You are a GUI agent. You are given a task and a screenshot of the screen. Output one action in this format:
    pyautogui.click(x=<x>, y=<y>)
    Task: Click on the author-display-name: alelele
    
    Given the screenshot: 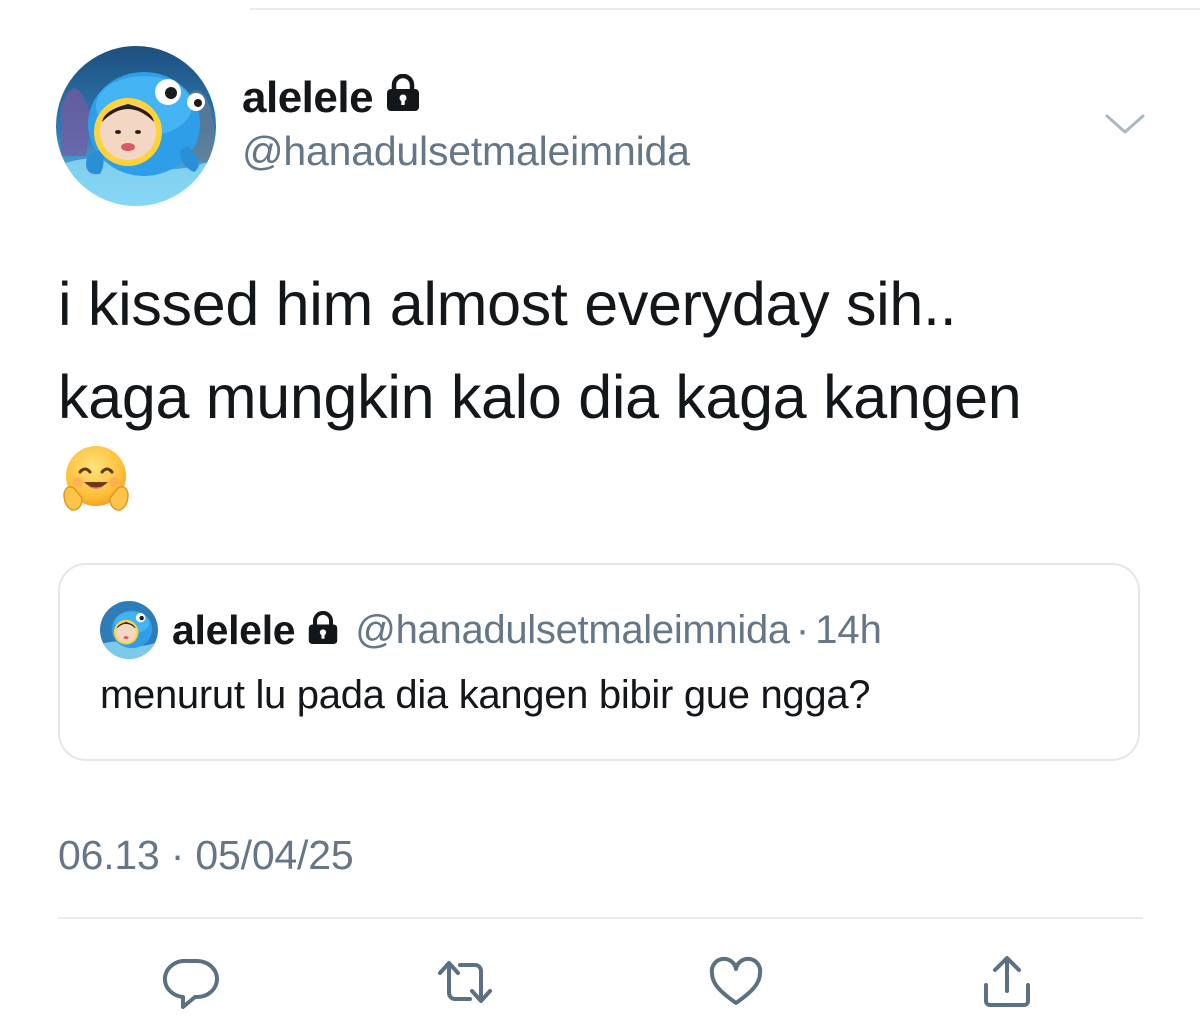 What is the action you would take?
    pyautogui.click(x=331, y=98)
    